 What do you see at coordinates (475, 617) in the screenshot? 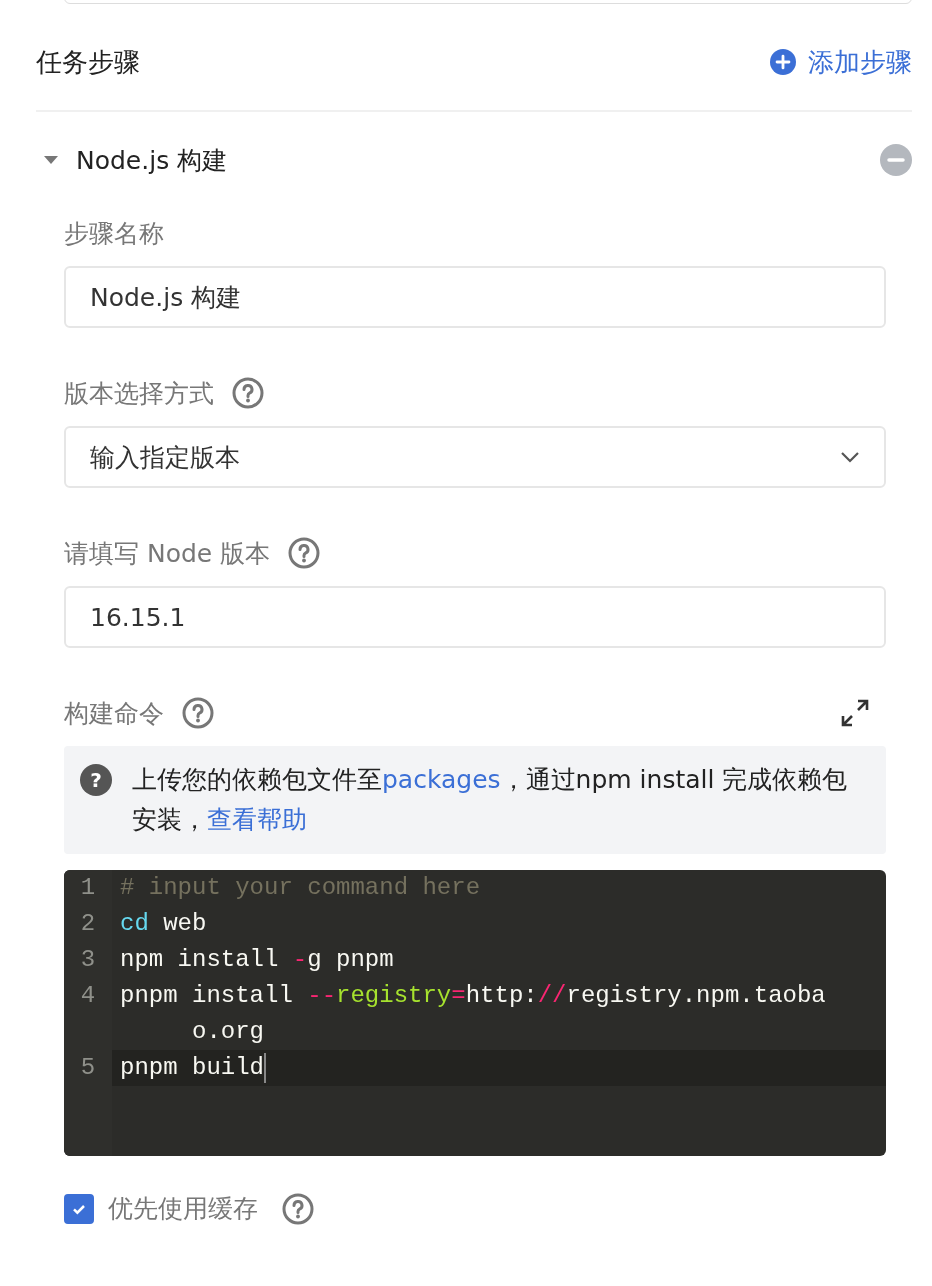
I see `input-field: 16.15.1` at bounding box center [475, 617].